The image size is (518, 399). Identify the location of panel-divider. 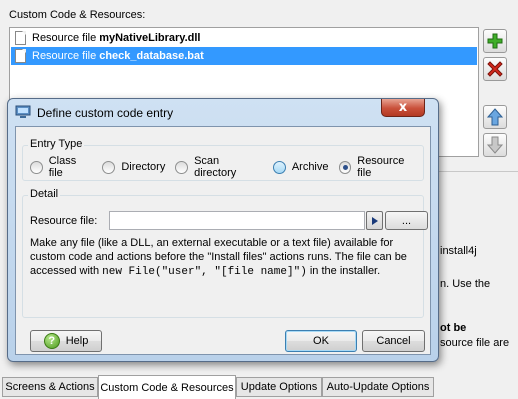
(477, 171).